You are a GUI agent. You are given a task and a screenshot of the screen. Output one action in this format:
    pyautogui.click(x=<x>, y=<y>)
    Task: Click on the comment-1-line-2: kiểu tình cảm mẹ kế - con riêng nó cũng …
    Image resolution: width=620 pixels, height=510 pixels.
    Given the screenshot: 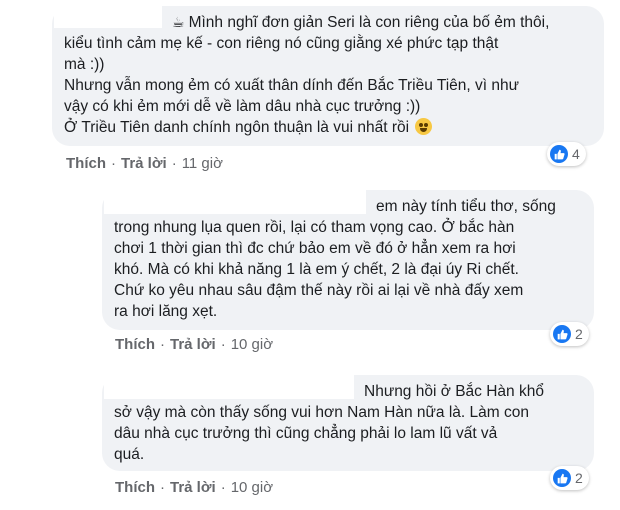 What is the action you would take?
    pyautogui.click(x=281, y=43)
    